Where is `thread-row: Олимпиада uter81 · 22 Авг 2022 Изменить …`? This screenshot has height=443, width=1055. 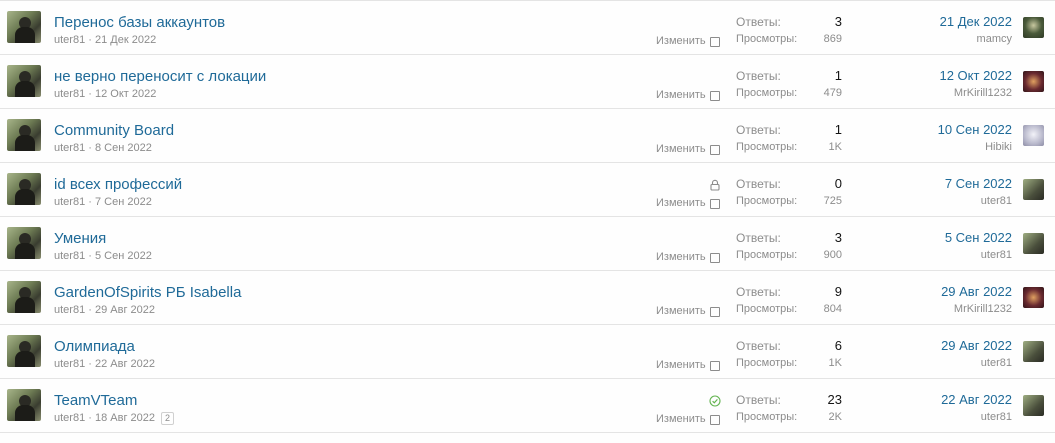 thread-row: Олимпиада uter81 · 22 Авг 2022 Изменить … is located at coordinates (527, 352).